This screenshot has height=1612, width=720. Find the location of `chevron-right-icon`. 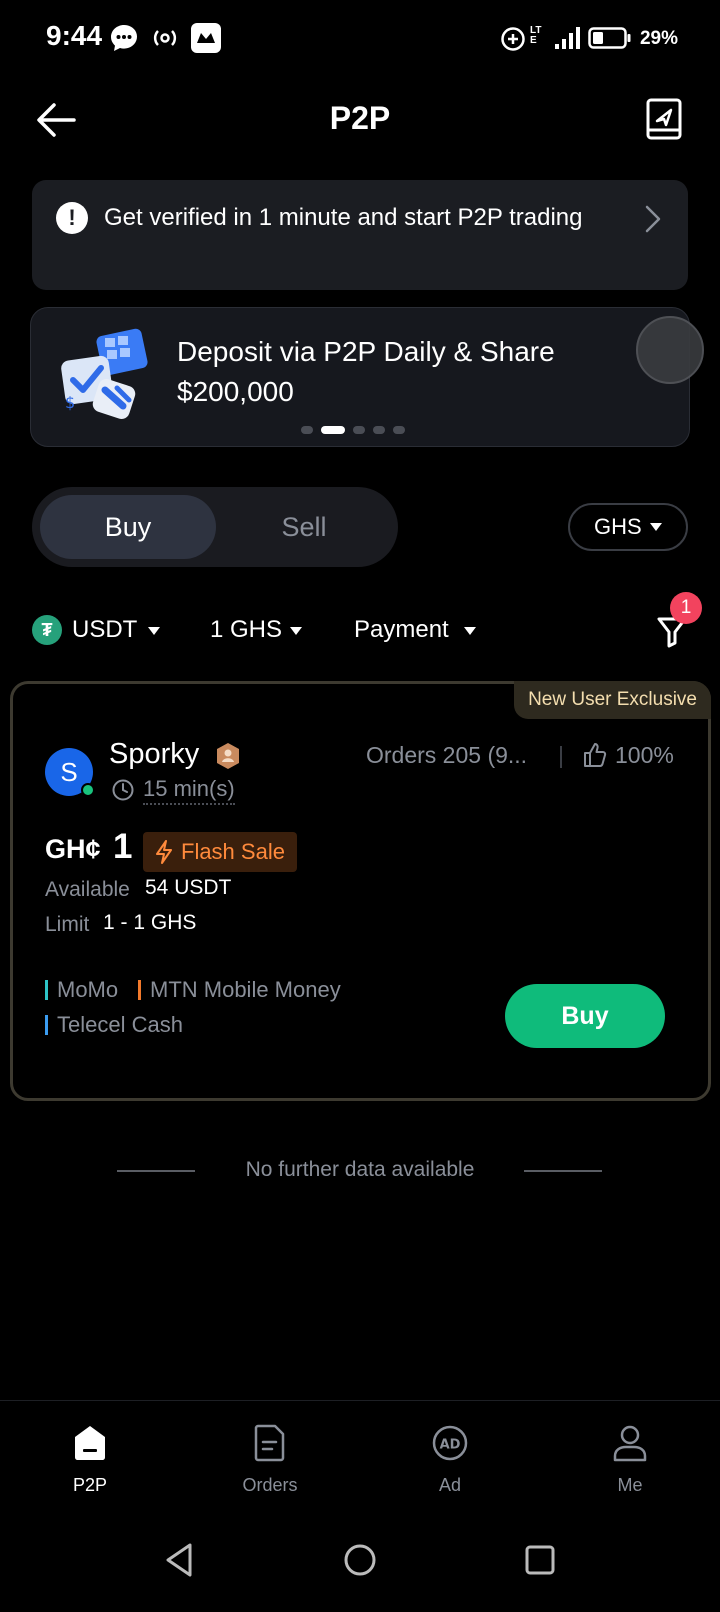

chevron-right-icon is located at coordinates (653, 219).